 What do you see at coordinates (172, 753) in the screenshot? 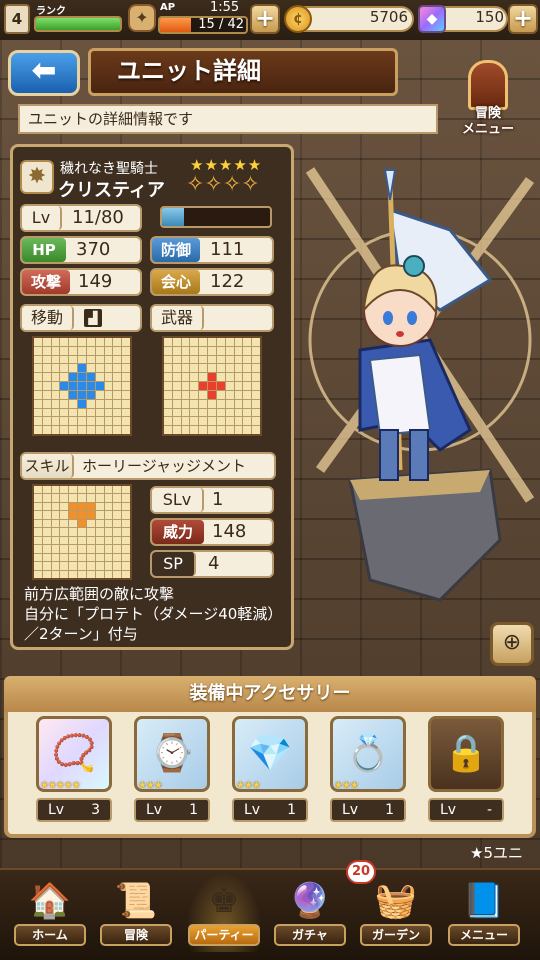
I see `bracelet-icon: ⌚` at bounding box center [172, 753].